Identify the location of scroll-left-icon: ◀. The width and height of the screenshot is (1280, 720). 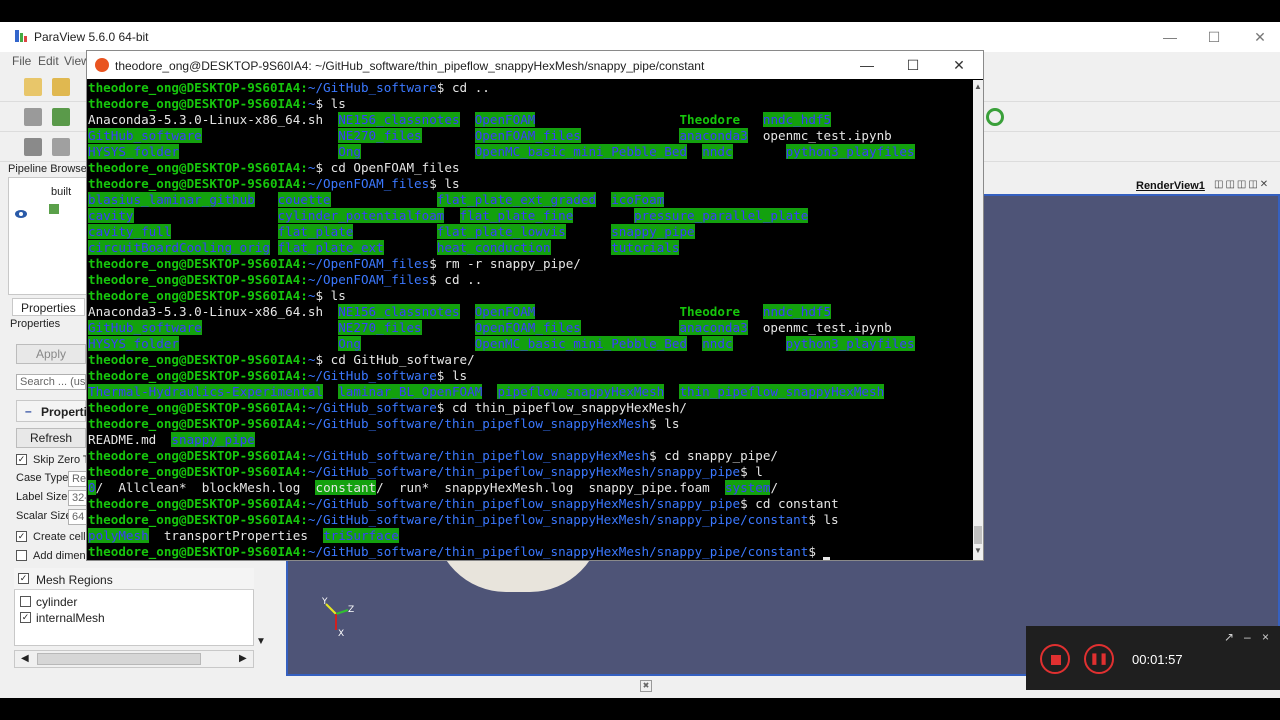
(25, 658).